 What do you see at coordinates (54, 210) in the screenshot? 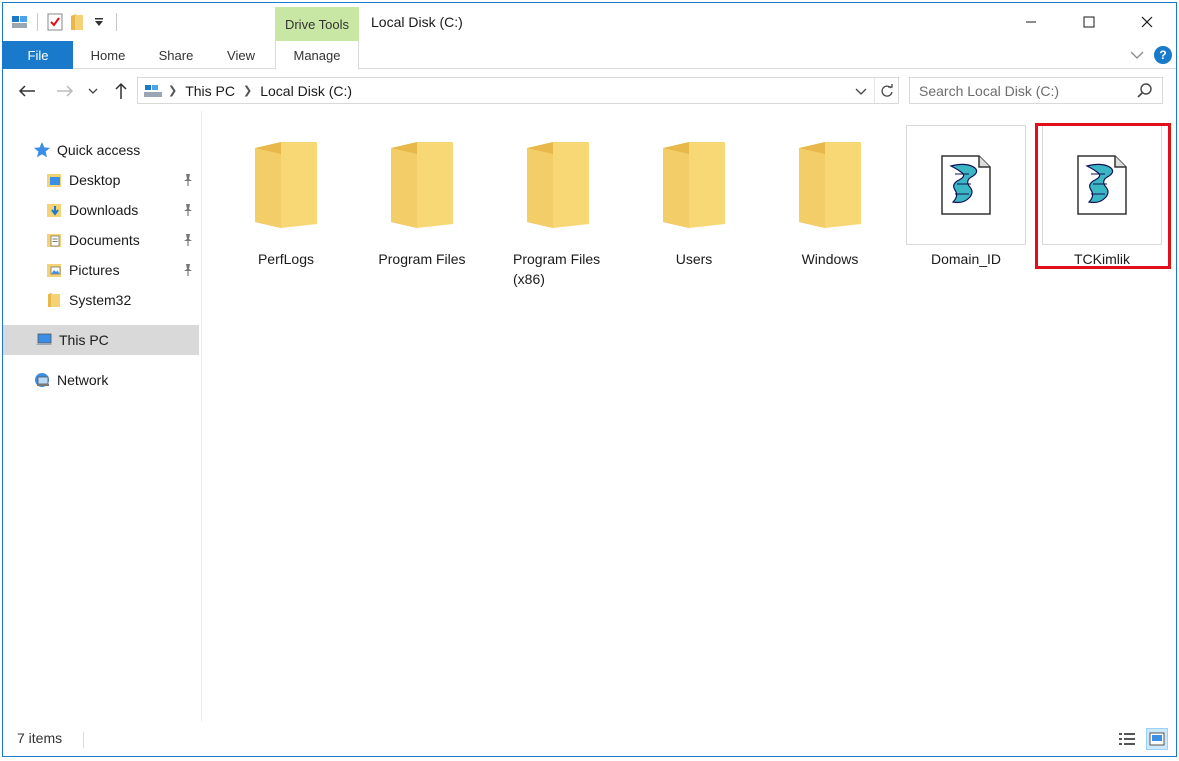
I see `downloads-folder-icon` at bounding box center [54, 210].